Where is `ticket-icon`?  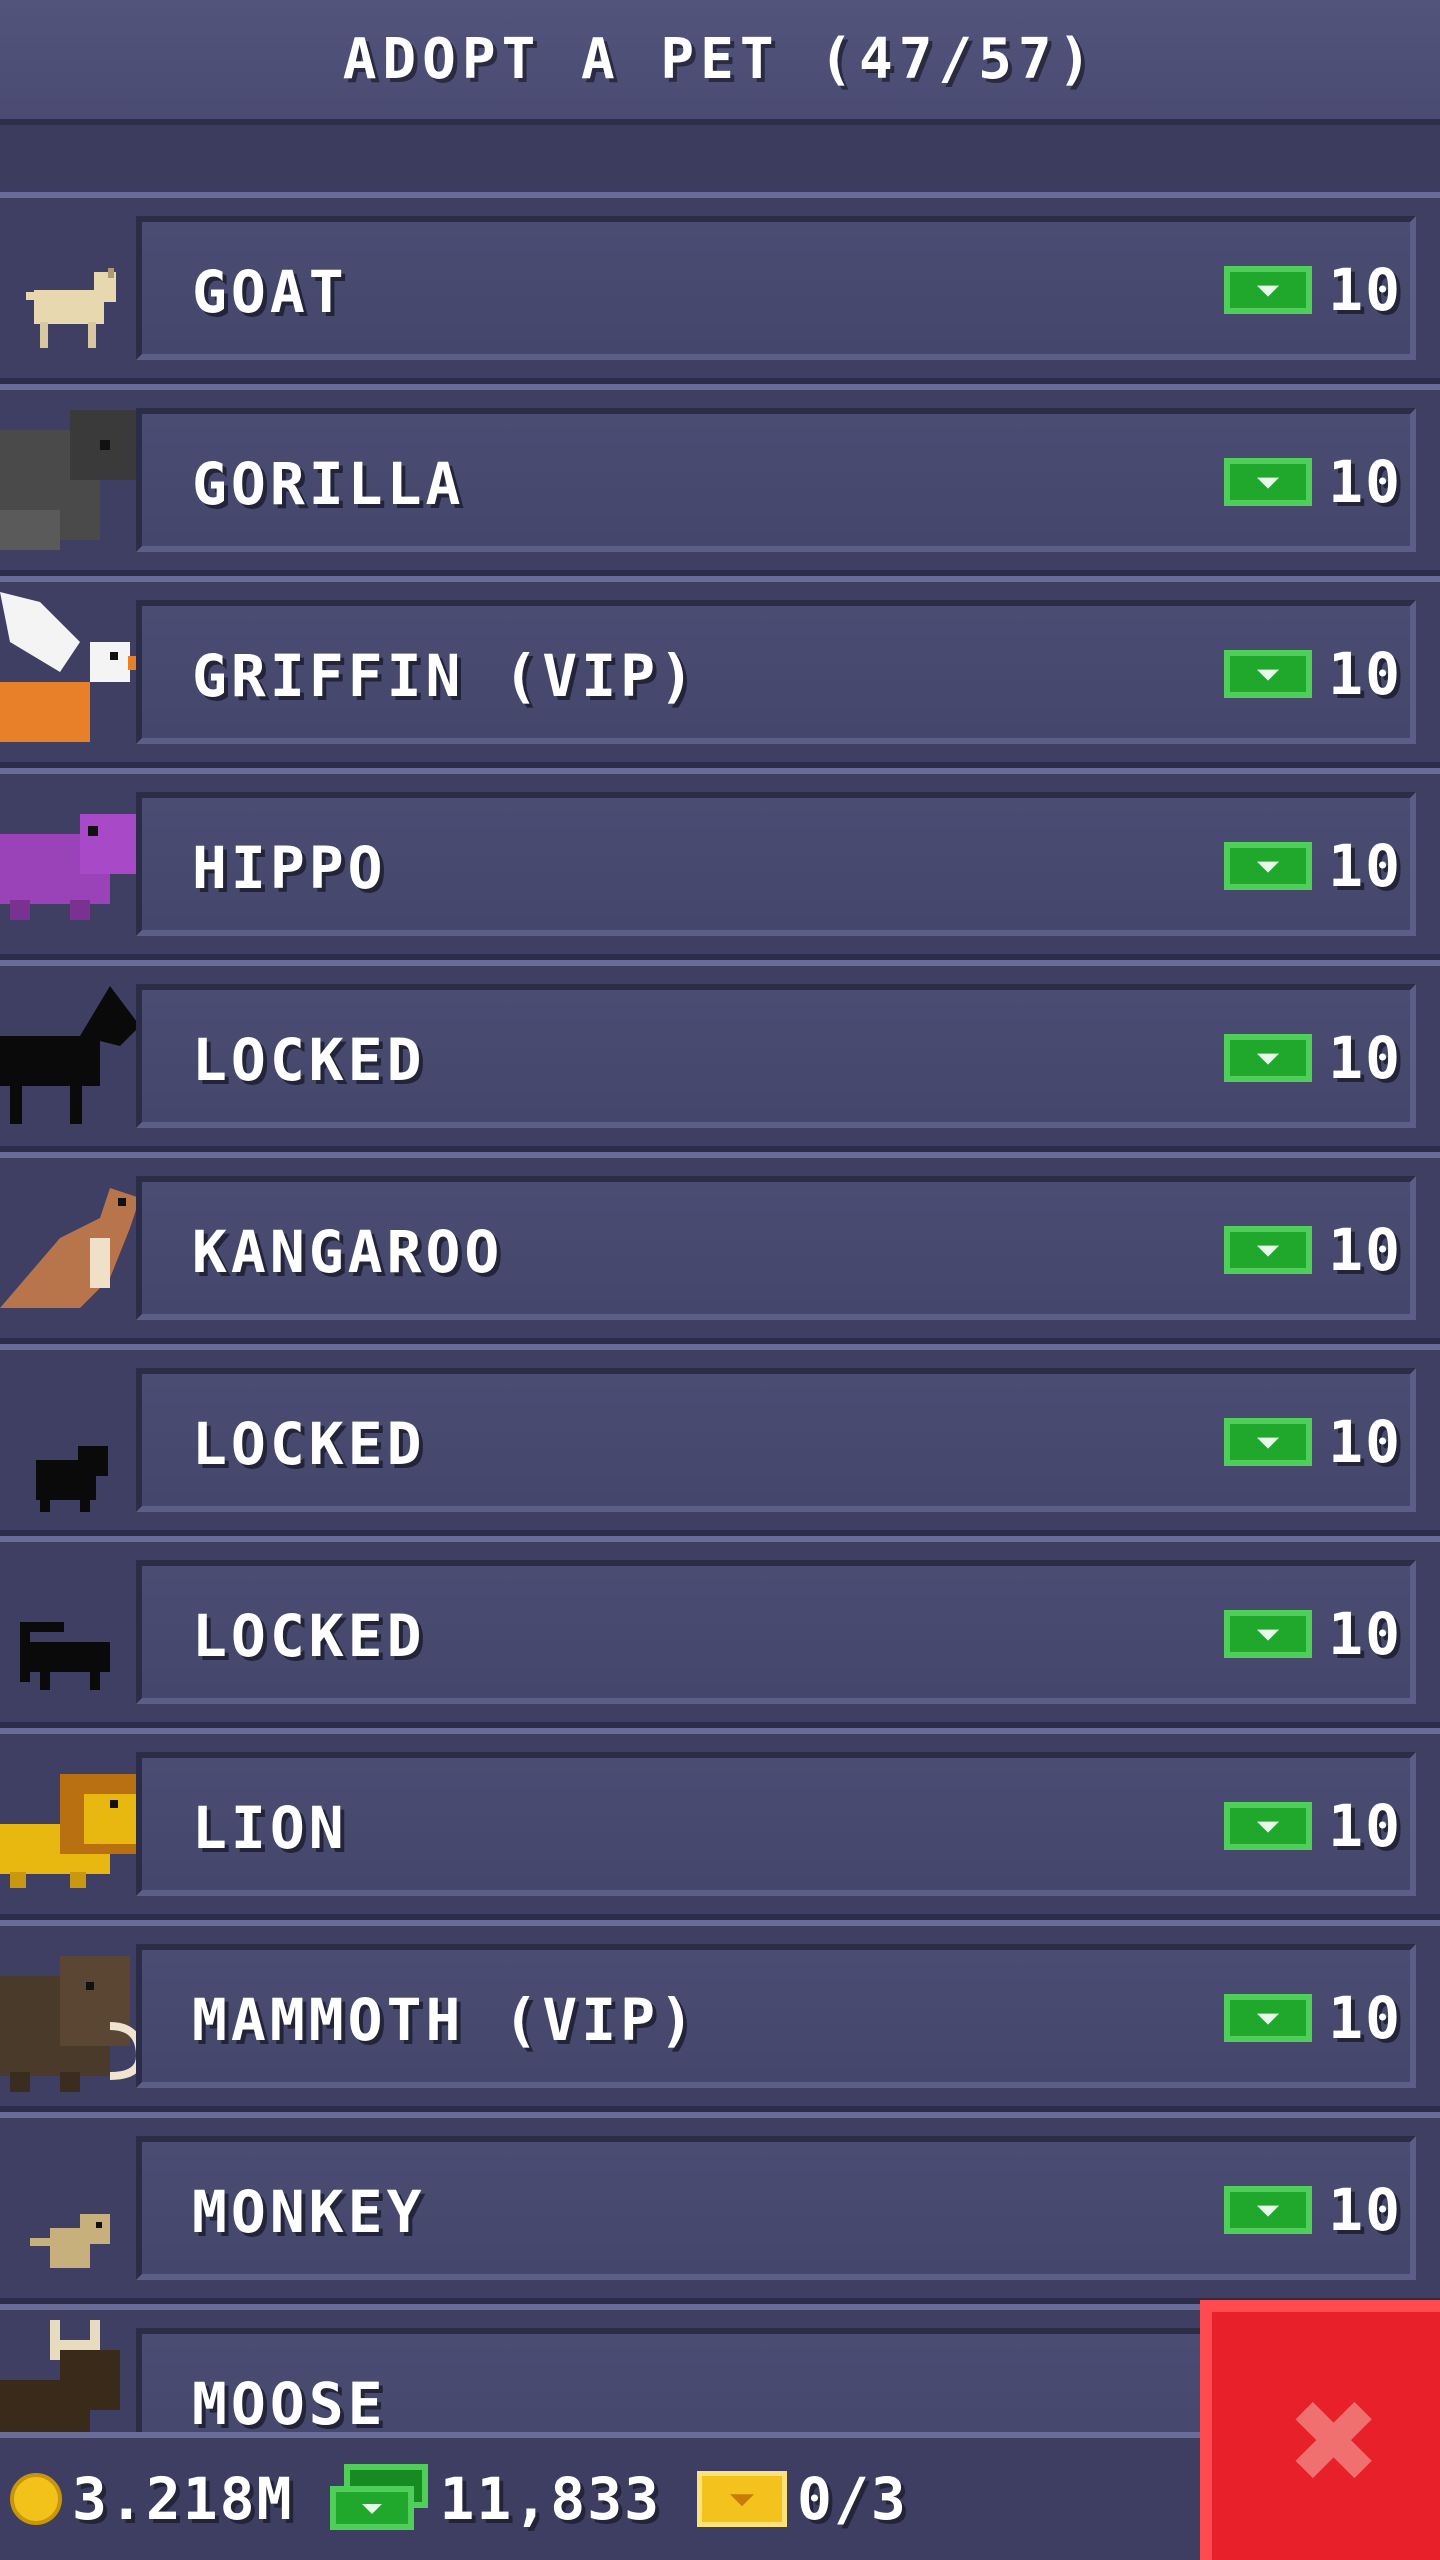
ticket-icon is located at coordinates (742, 2499).